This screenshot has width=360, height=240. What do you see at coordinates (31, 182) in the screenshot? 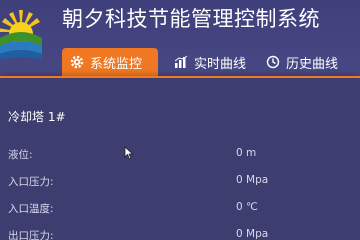
I see `inlet-pressure-label: 入口压力:` at bounding box center [31, 182].